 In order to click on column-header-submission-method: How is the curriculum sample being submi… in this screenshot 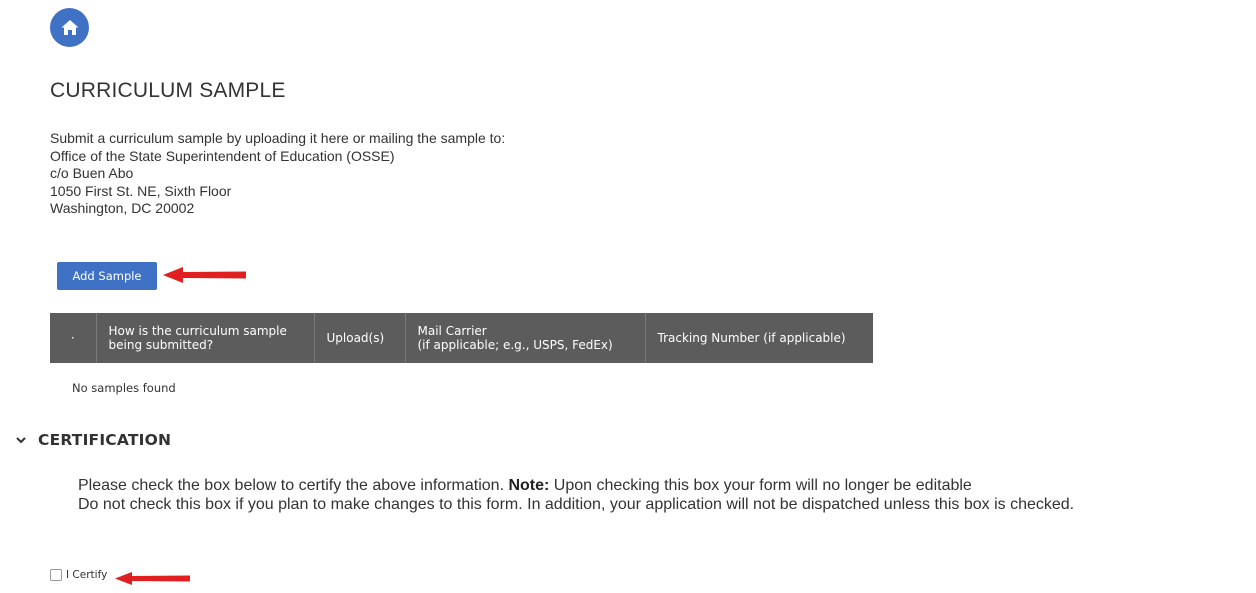, I will do `click(204, 338)`.